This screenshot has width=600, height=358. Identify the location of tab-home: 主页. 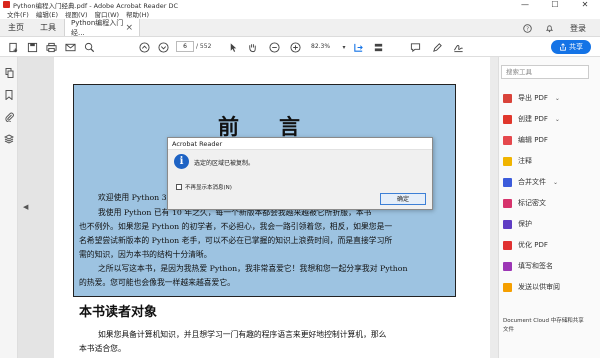
(16, 27).